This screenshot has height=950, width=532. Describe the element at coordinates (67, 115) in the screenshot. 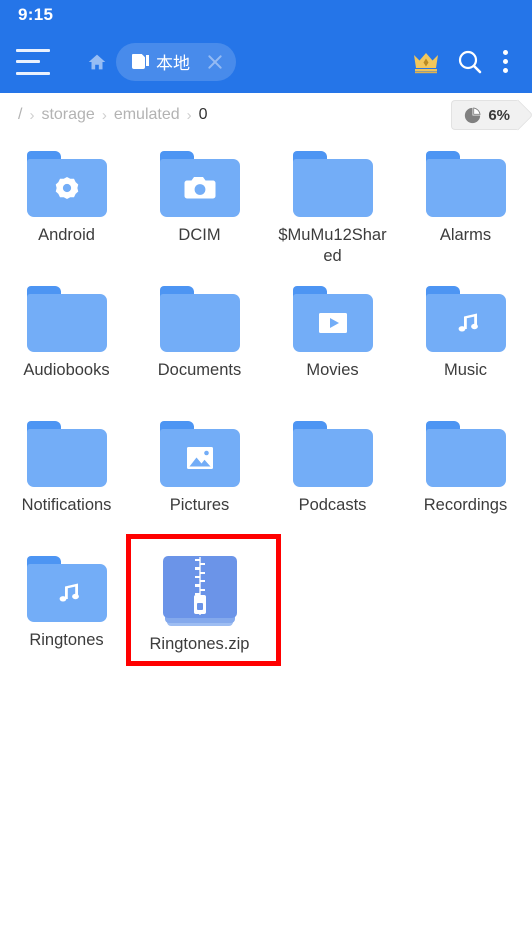

I see `breadcrumb-item-storage: storage` at that location.